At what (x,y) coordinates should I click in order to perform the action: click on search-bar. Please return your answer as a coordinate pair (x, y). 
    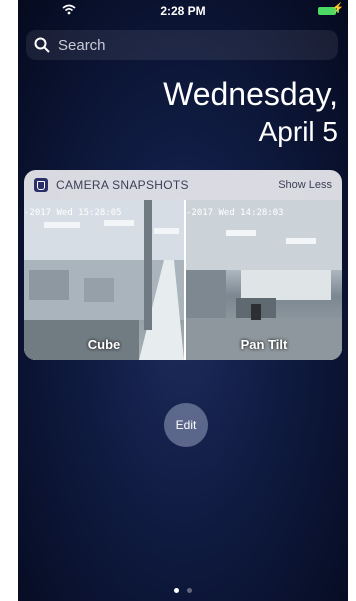
    Looking at the image, I should click on (182, 45).